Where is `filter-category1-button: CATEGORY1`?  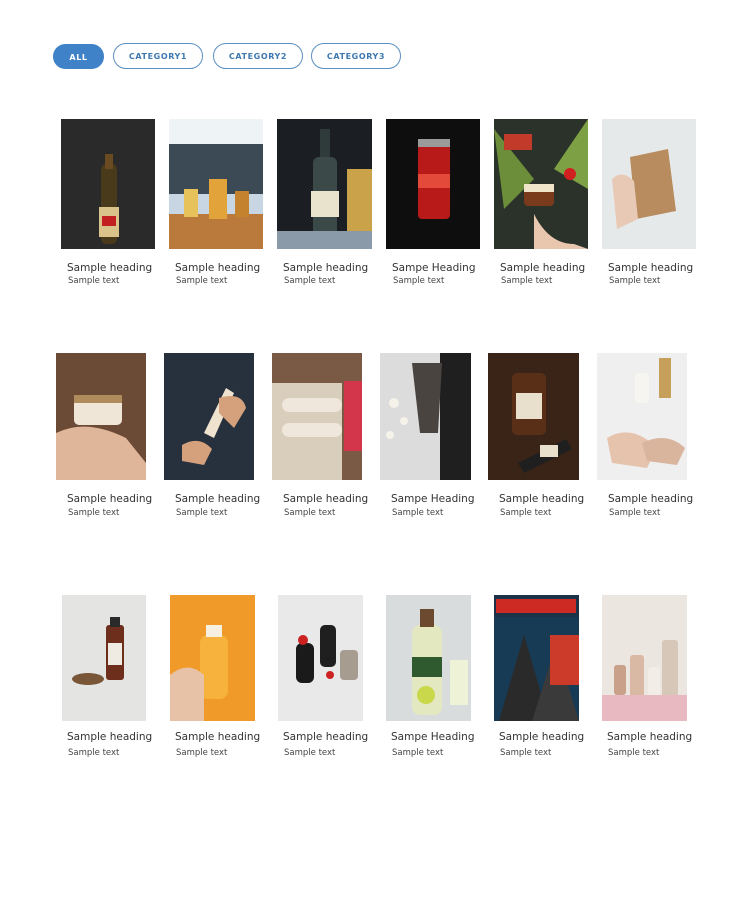
filter-category1-button: CATEGORY1 is located at coordinates (158, 56).